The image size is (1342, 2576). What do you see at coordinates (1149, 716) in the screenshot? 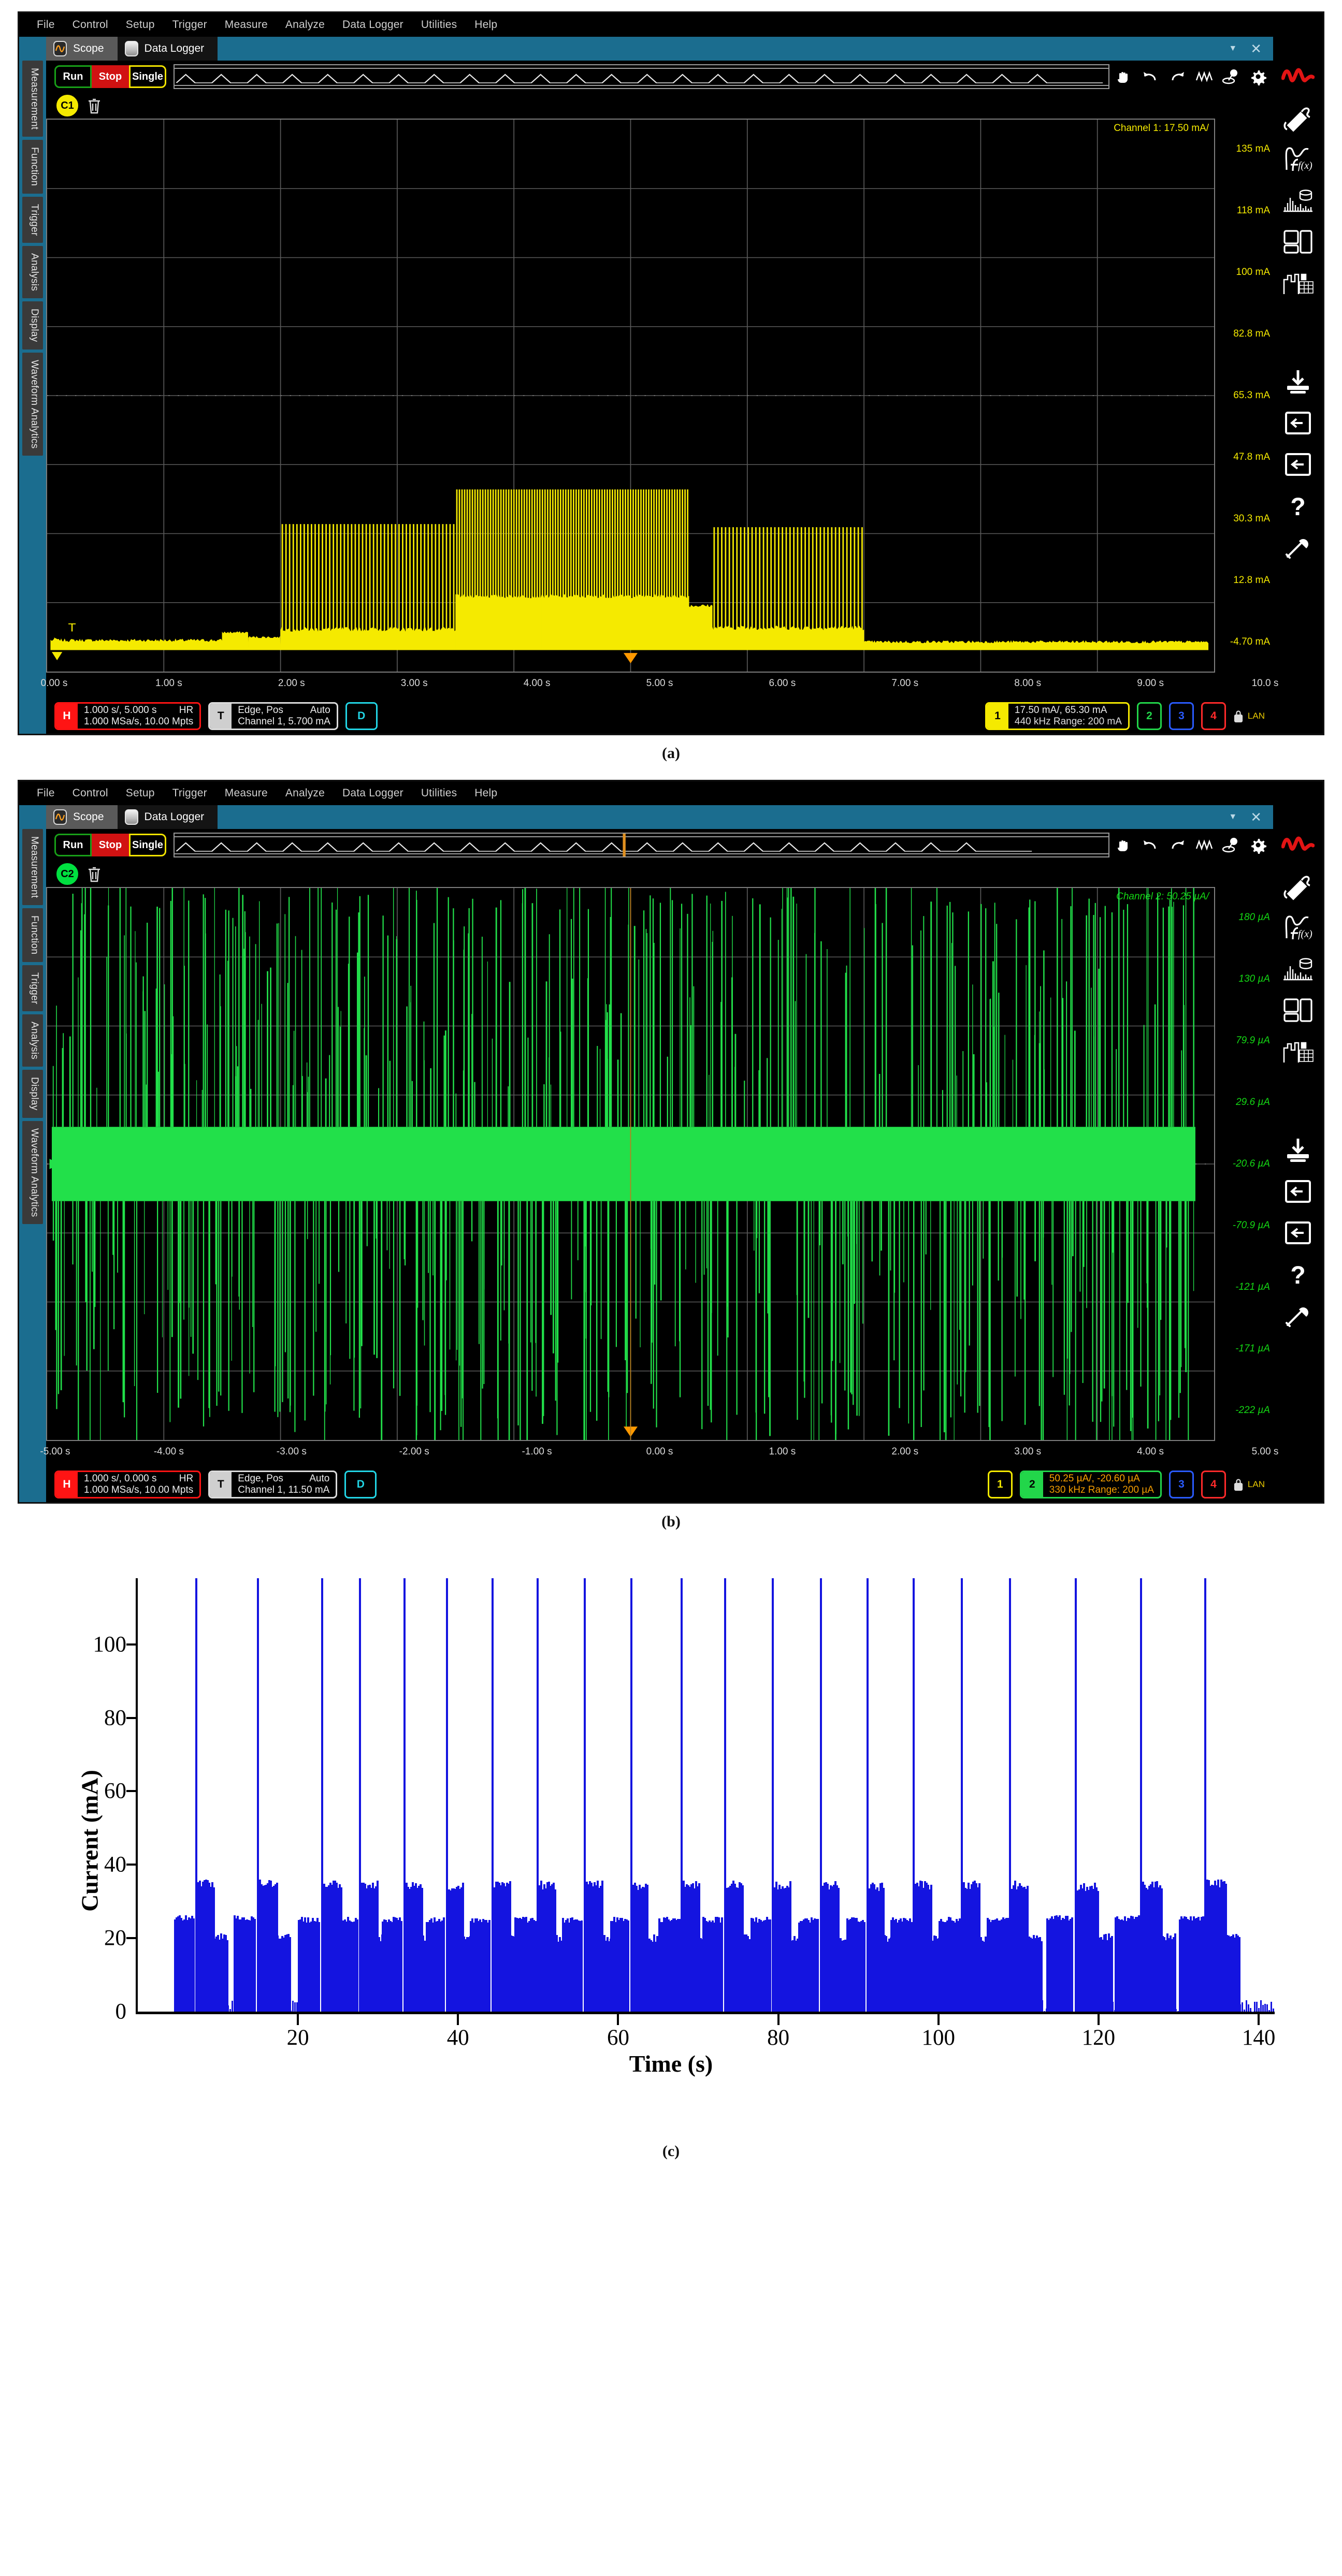
I see `channel-box-2-a: 2` at bounding box center [1149, 716].